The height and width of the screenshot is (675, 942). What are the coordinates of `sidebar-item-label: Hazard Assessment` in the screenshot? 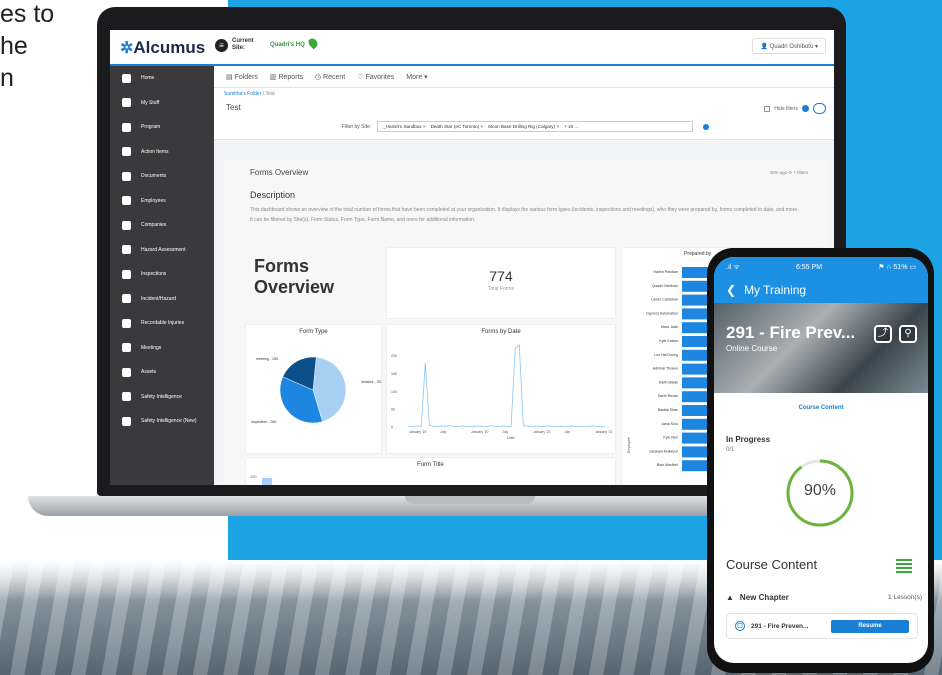 It's located at (163, 249).